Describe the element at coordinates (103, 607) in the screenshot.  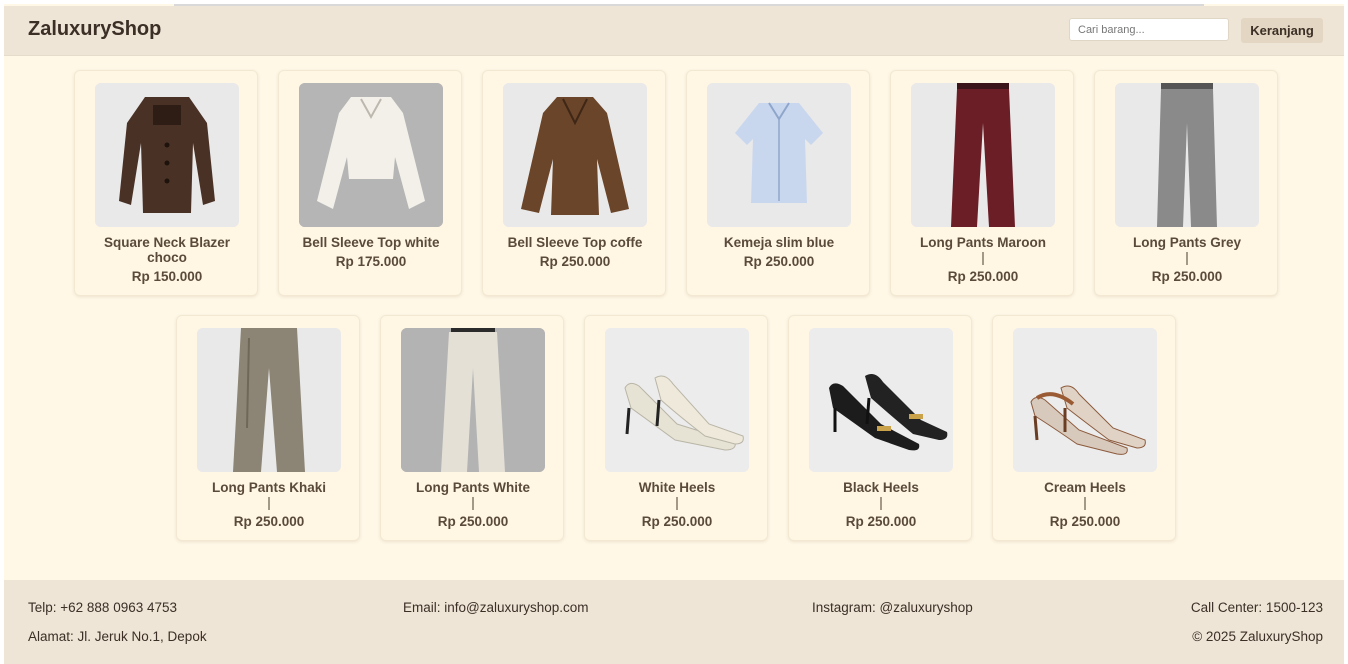
I see `footer-phone: Telp: +62 888 0963 4753` at that location.